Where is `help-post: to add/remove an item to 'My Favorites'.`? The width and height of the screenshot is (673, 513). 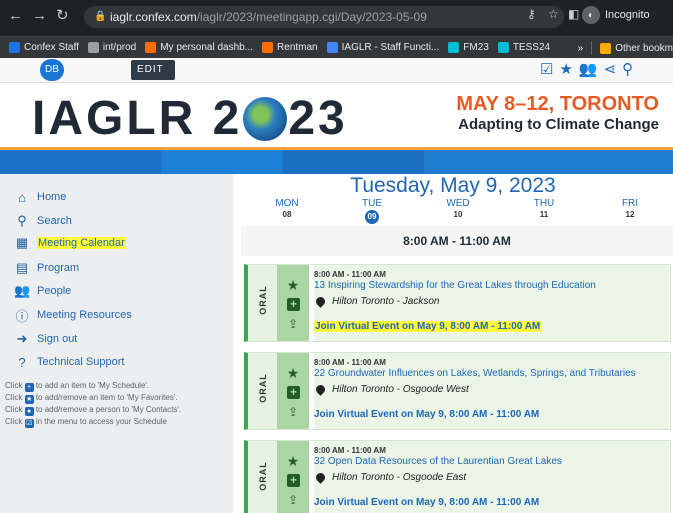 help-post: to add/remove an item to 'My Favorites'. is located at coordinates (106, 397).